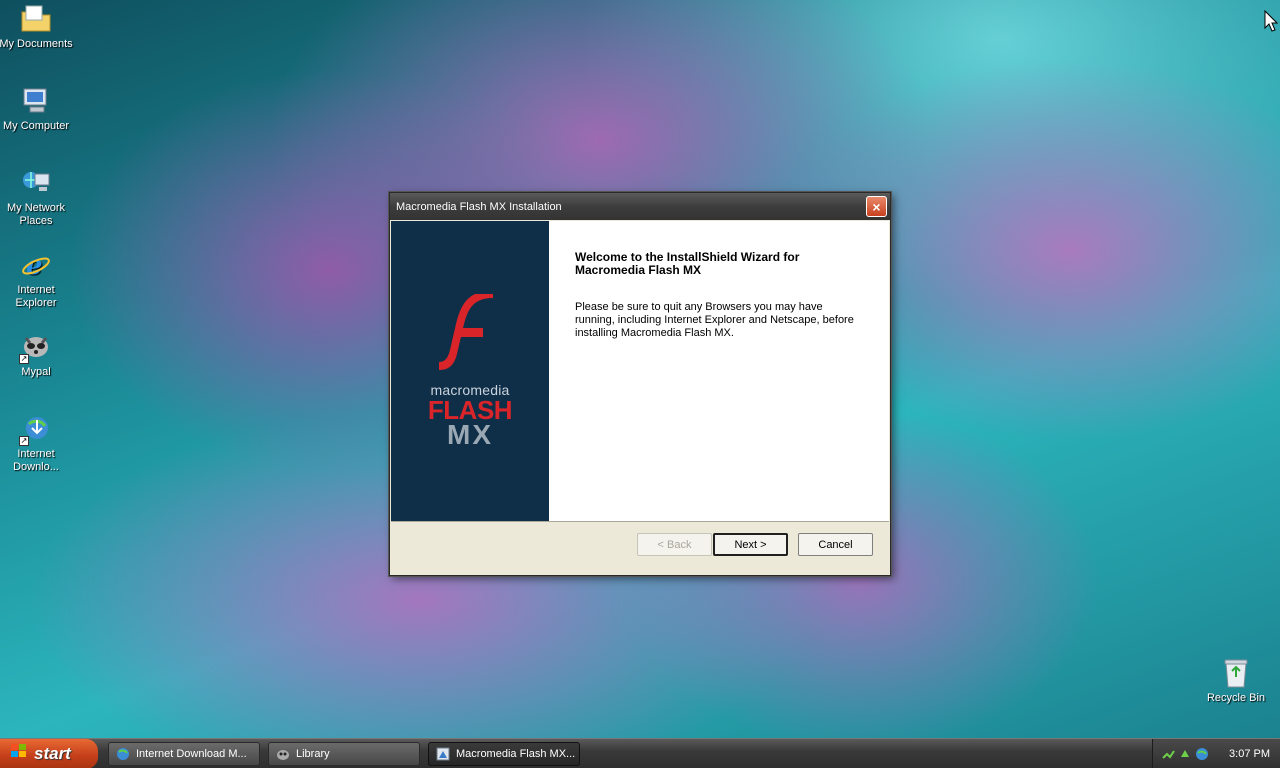 The image size is (1280, 768). What do you see at coordinates (283, 754) in the screenshot?
I see `library-icon` at bounding box center [283, 754].